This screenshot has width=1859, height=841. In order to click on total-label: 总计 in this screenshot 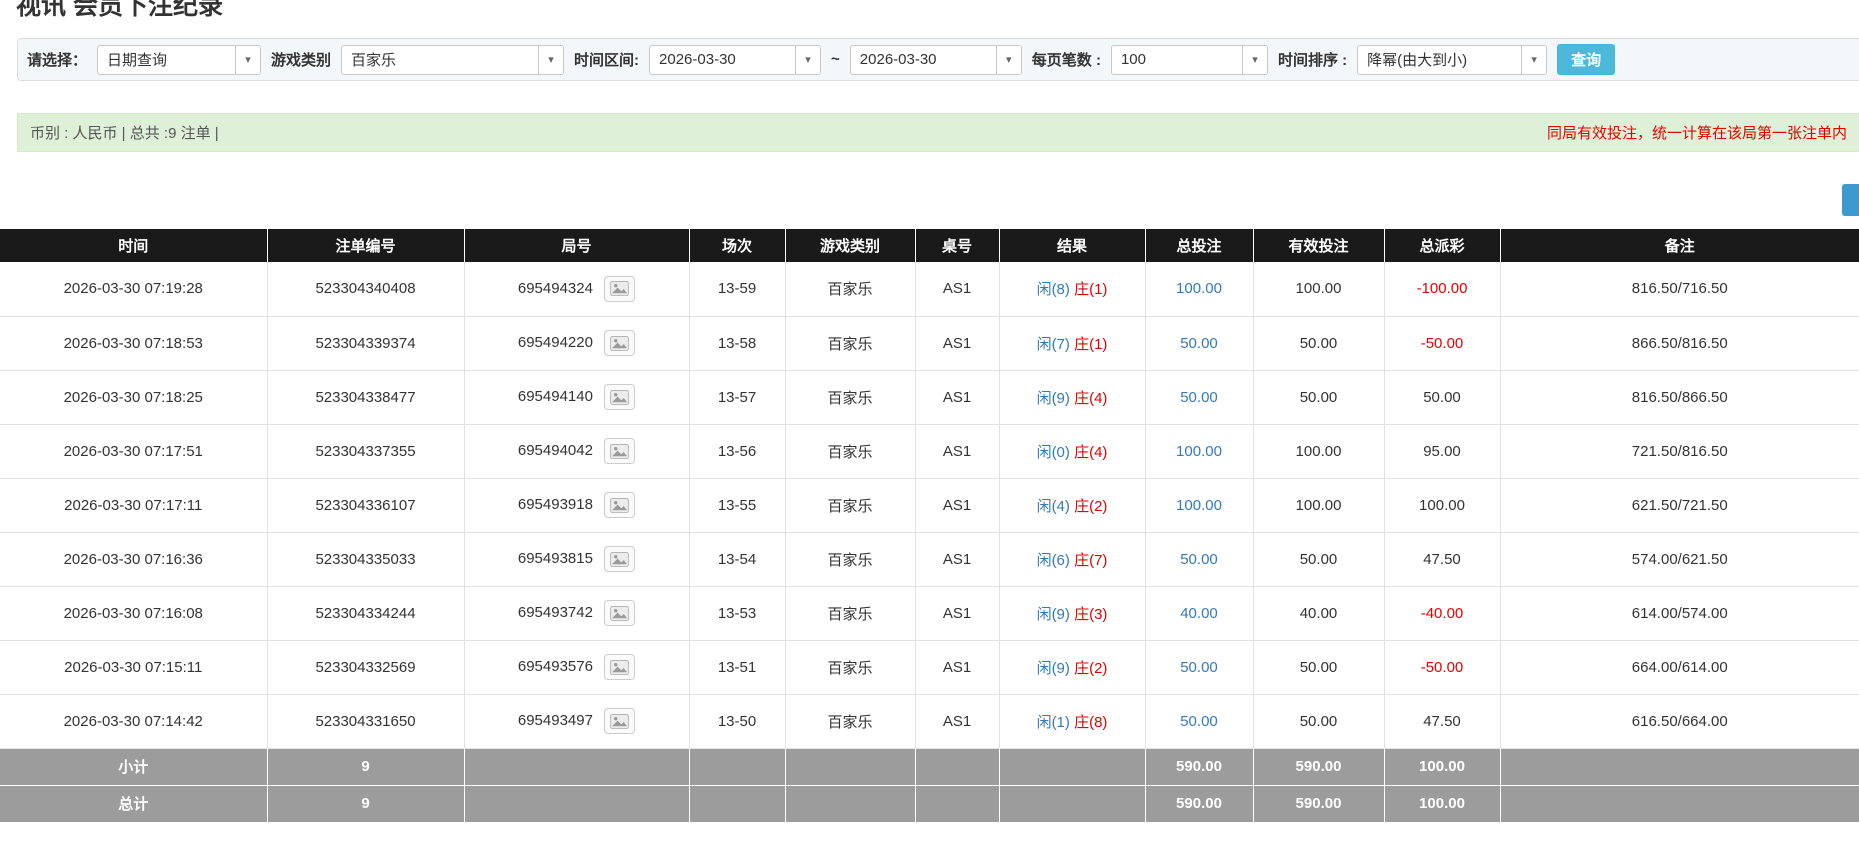, I will do `click(134, 803)`.